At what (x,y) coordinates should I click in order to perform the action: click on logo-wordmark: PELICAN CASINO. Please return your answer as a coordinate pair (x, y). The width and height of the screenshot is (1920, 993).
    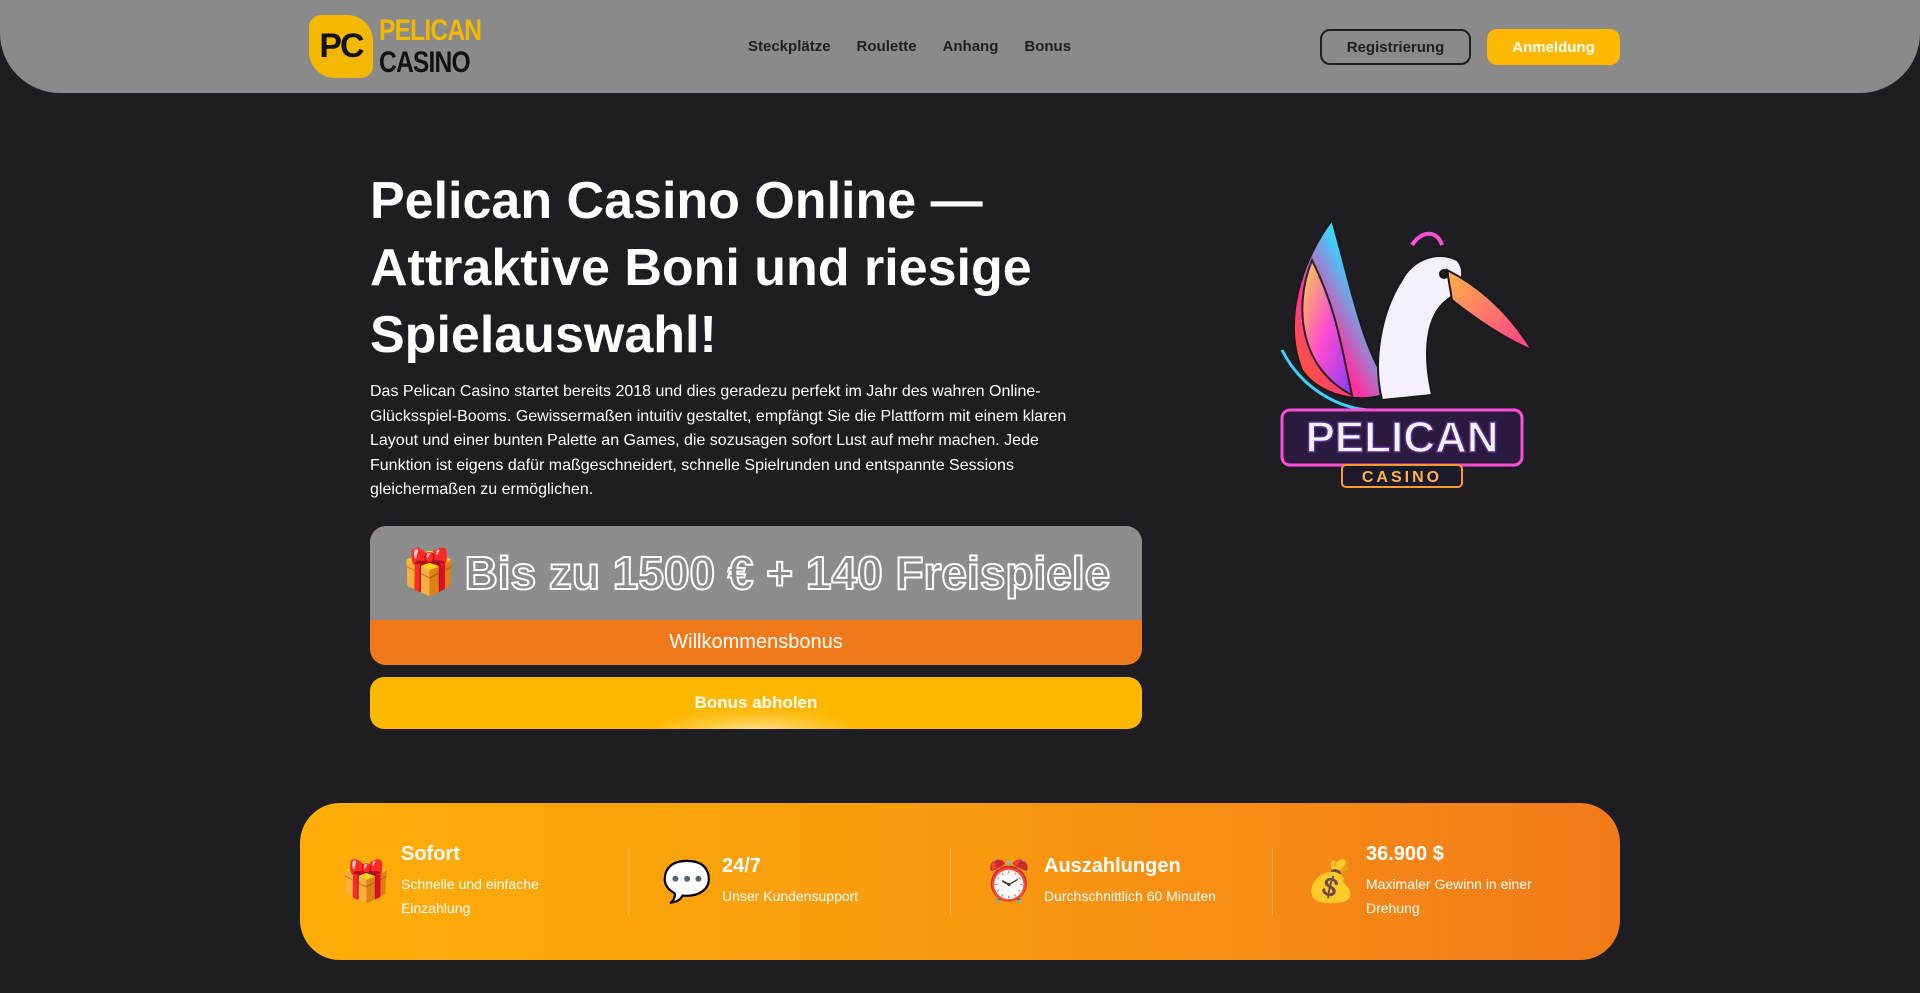
    Looking at the image, I should click on (441, 46).